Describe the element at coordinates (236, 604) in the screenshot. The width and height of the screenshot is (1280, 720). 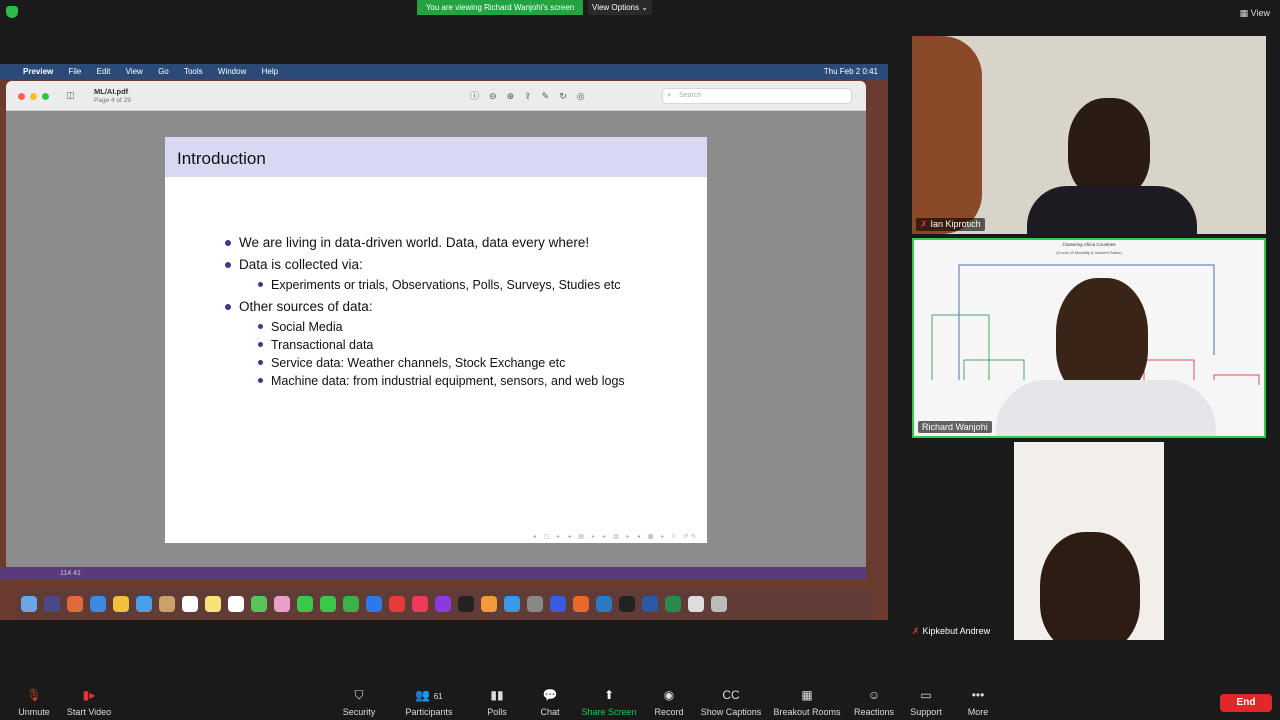
I see `reminders-icon` at that location.